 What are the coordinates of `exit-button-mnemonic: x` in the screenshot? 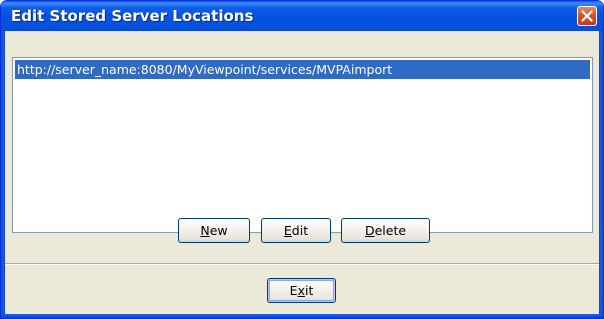 It's located at (301, 290).